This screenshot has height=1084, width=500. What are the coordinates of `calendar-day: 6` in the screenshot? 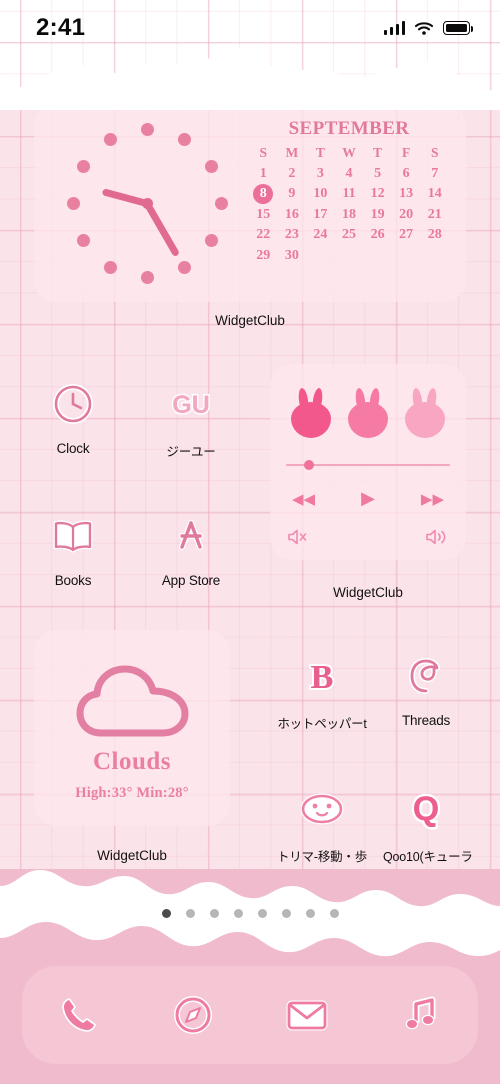 It's located at (406, 174).